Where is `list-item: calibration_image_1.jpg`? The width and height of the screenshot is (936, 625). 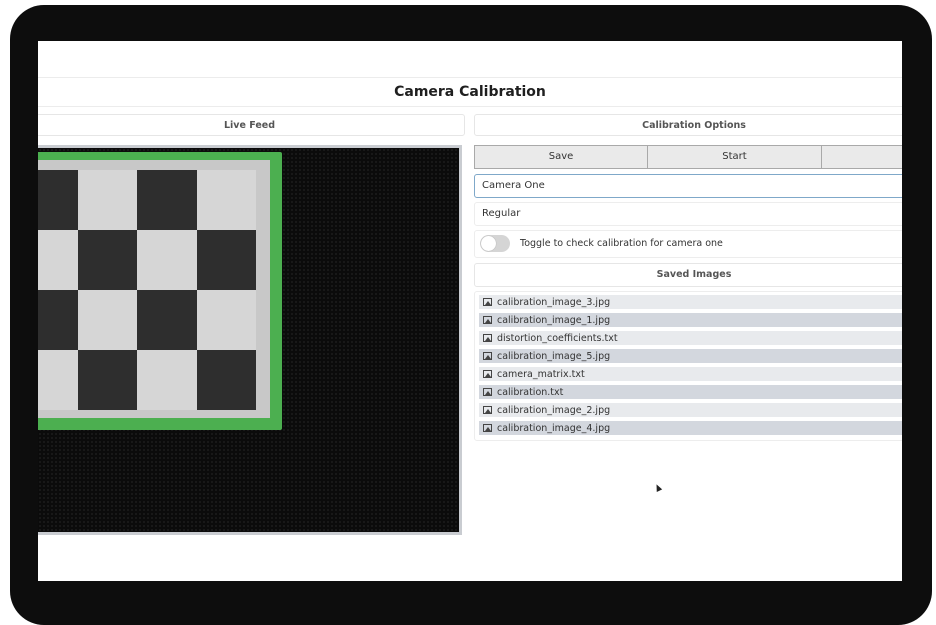 list-item: calibration_image_1.jpg is located at coordinates (690, 320).